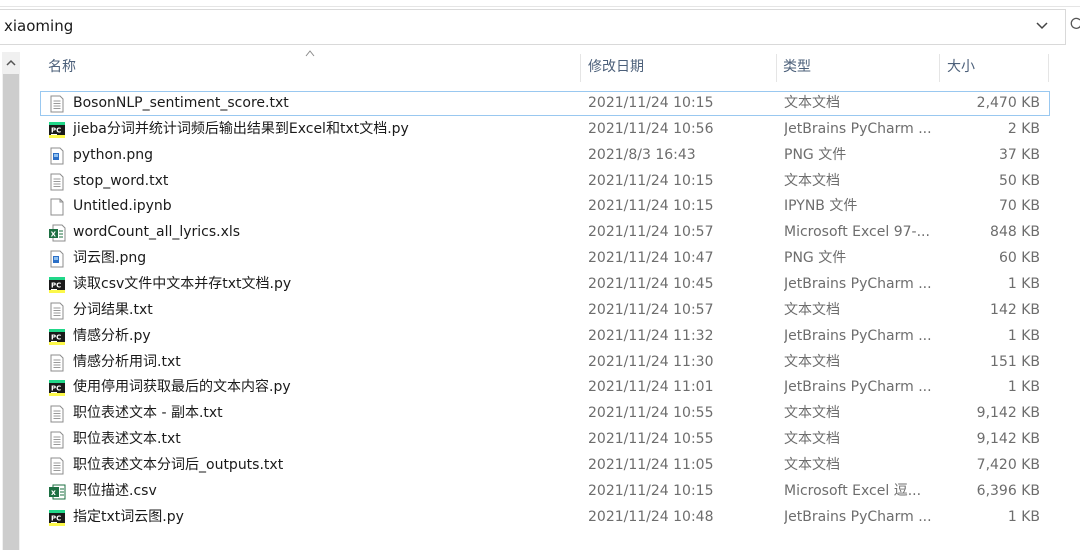 The height and width of the screenshot is (550, 1080). What do you see at coordinates (113, 154) in the screenshot?
I see `file-name: python.png` at bounding box center [113, 154].